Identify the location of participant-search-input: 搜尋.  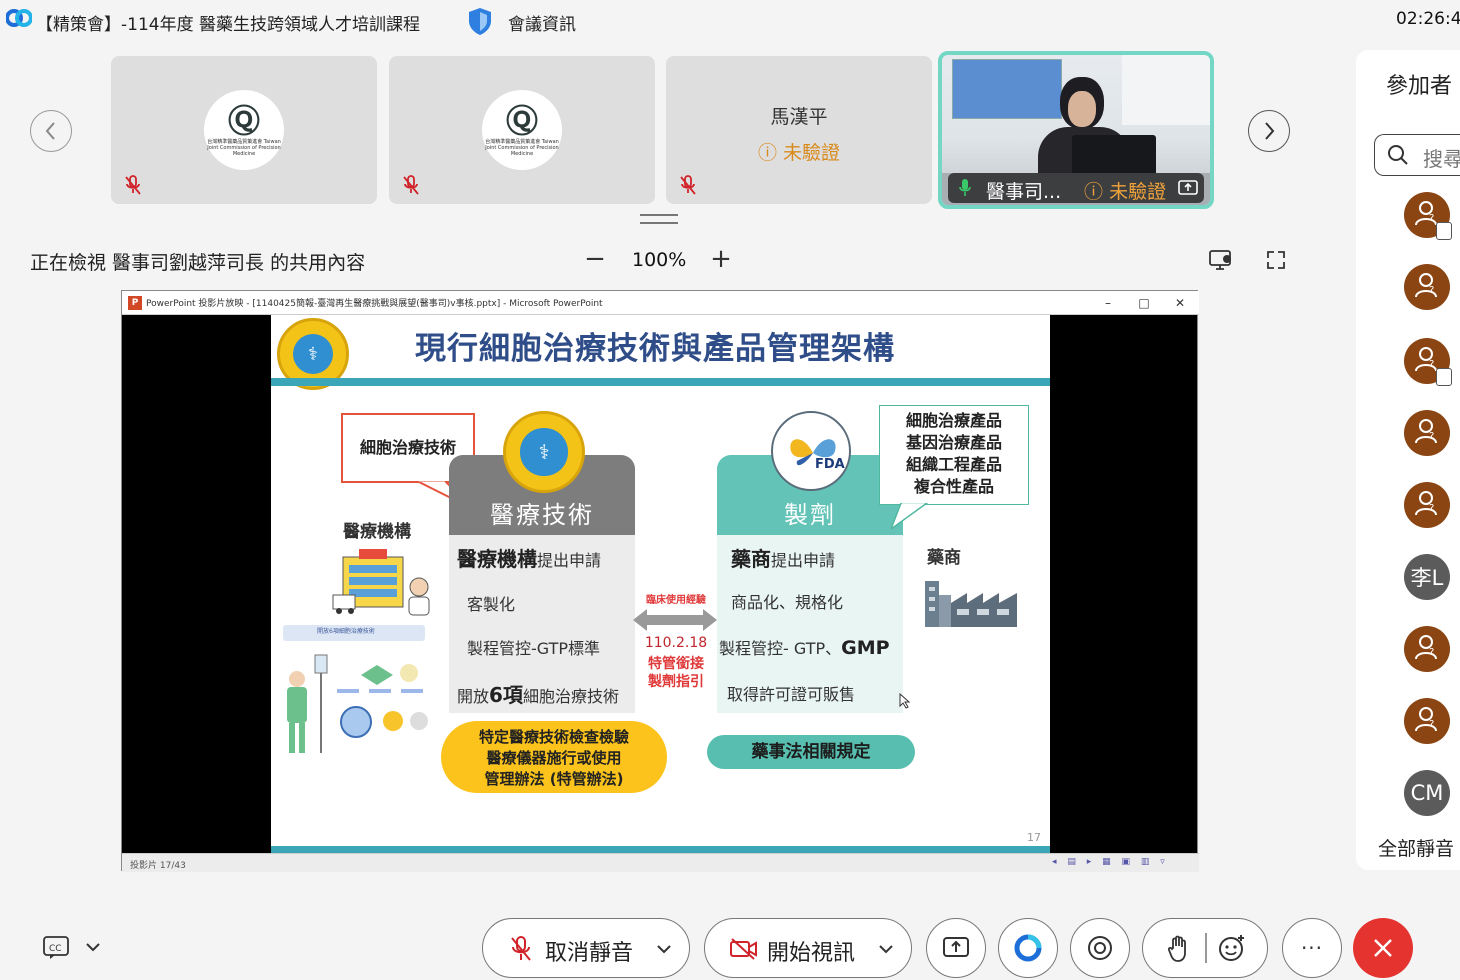
(1417, 155).